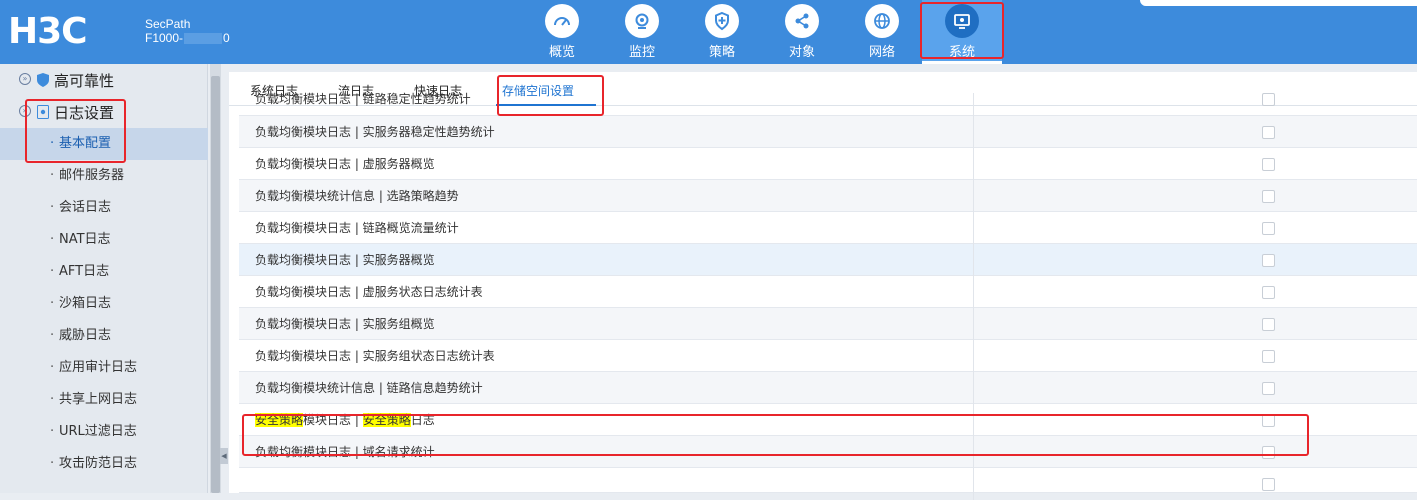 Image resolution: width=1417 pixels, height=500 pixels. Describe the element at coordinates (369, 388) in the screenshot. I see `row-name: 负载均衡模块统计信息 | 链路信息趋势统计` at that location.